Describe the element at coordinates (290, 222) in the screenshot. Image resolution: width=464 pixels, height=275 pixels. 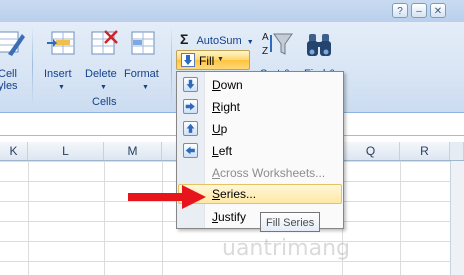
I see `fill-series-tooltip: Fill Series` at that location.